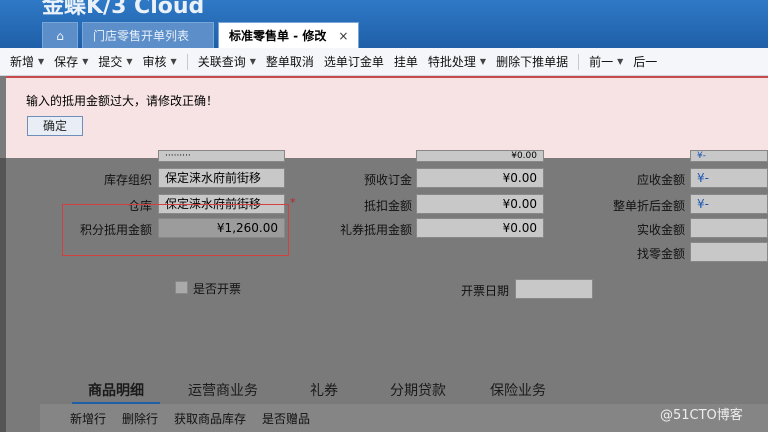 The width and height of the screenshot is (768, 432). Describe the element at coordinates (452, 61) in the screenshot. I see `toolbar-special-approval: 特批处理 ▼` at that location.